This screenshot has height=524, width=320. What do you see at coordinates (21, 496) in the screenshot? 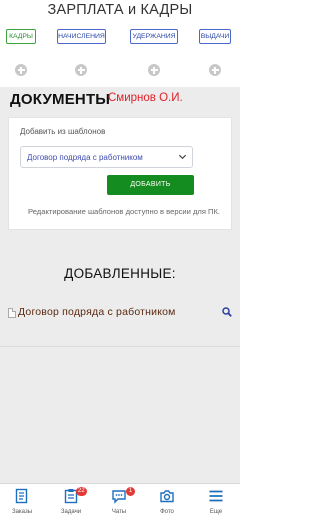
I see `orders-icon` at bounding box center [21, 496].